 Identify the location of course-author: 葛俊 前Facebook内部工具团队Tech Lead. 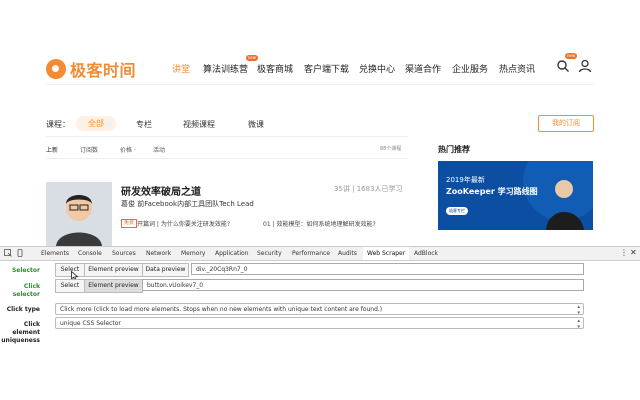
(187, 204).